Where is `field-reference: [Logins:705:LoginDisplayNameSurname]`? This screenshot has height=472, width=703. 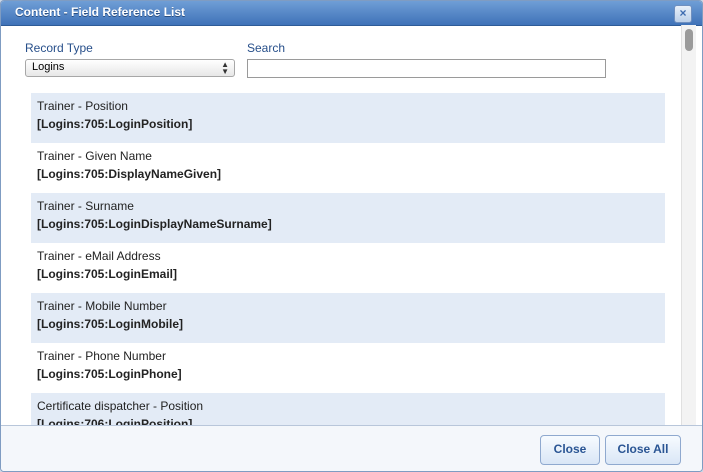
field-reference: [Logins:705:LoginDisplayNameSurname] is located at coordinates (154, 224).